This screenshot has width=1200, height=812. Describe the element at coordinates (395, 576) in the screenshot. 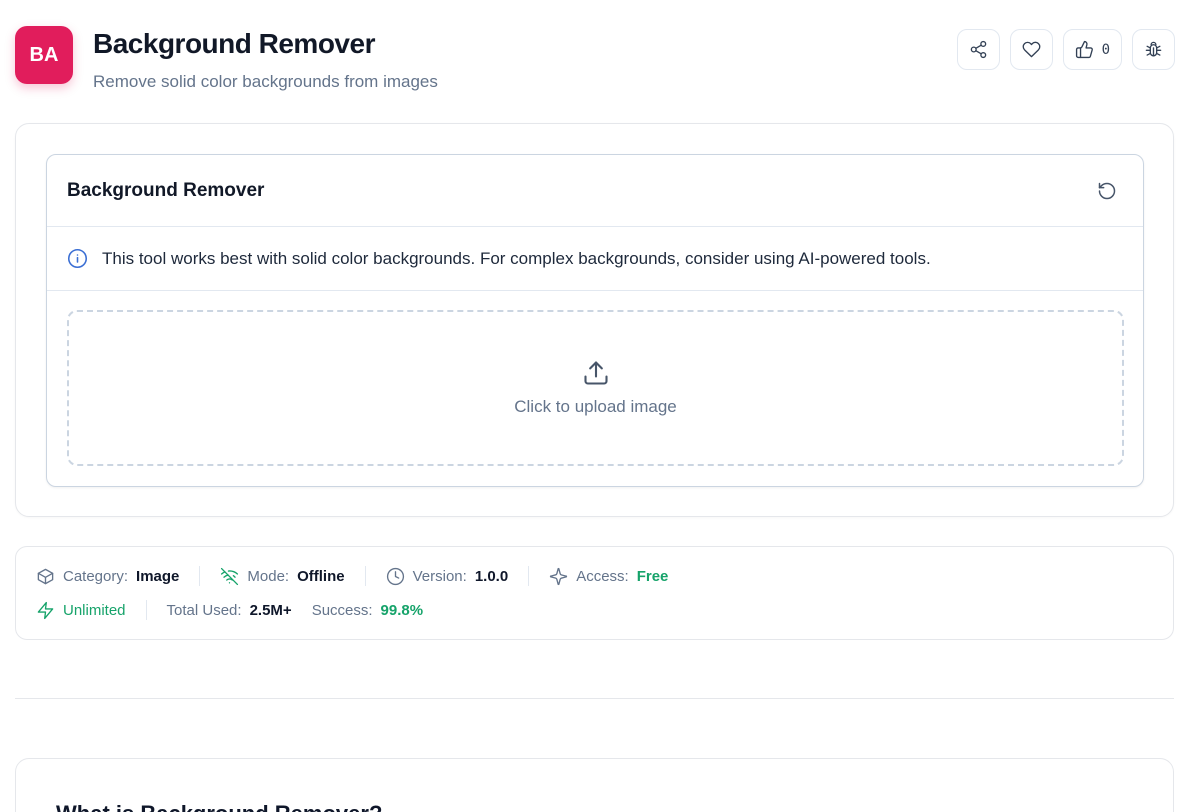

I see `clock-icon` at that location.